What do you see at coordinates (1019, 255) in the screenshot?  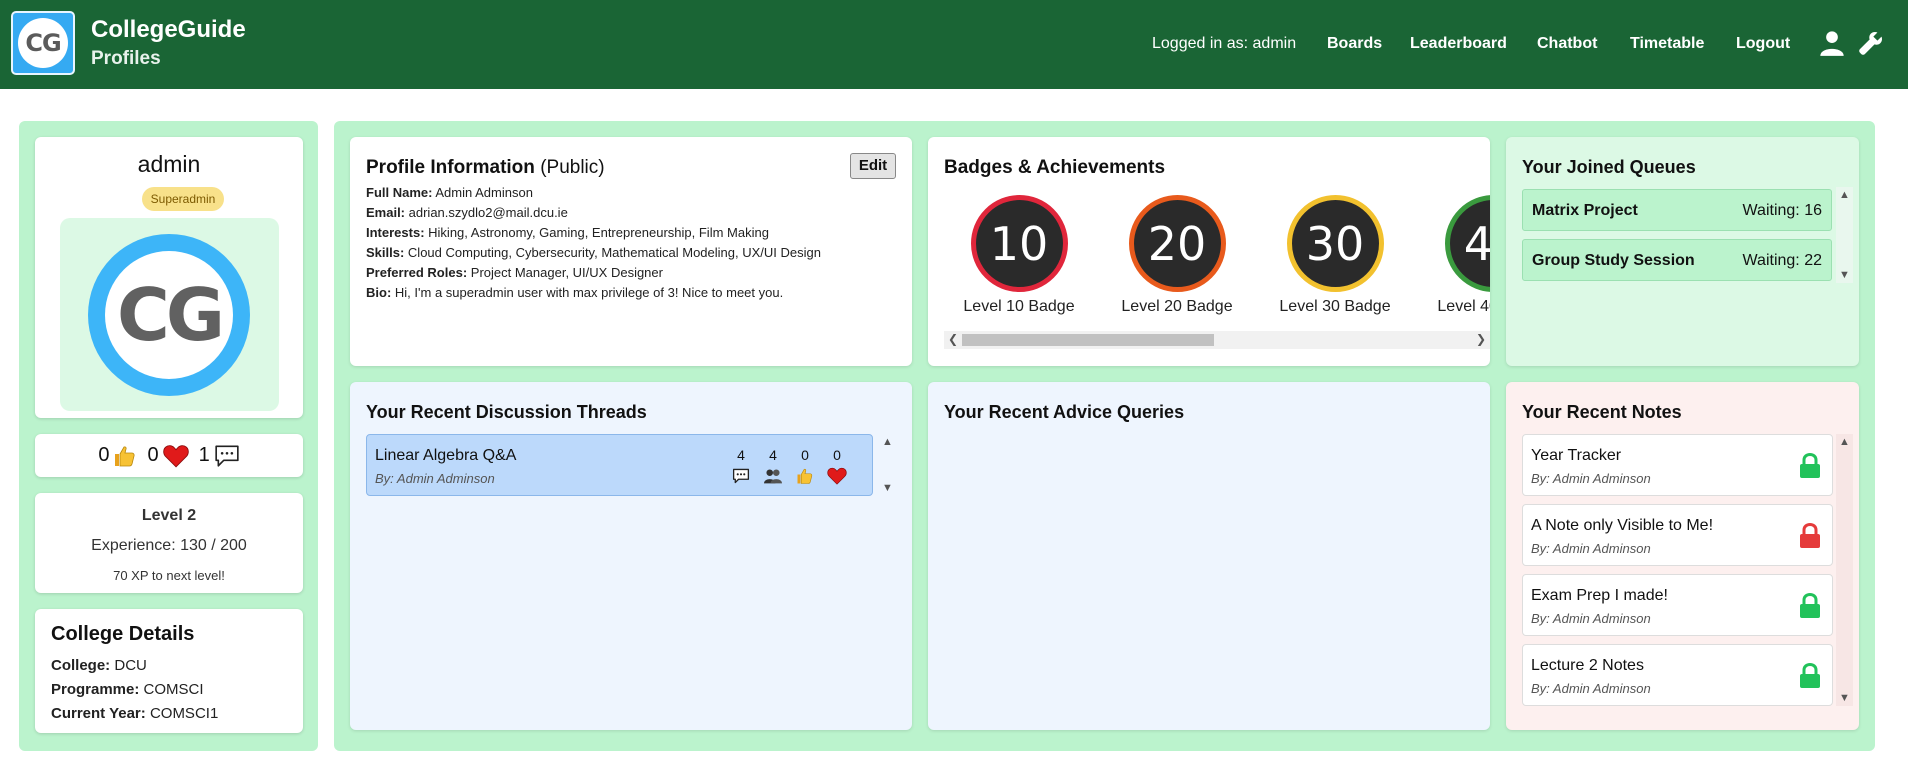 I see `badge-item: 10 Level 10 Badge` at bounding box center [1019, 255].